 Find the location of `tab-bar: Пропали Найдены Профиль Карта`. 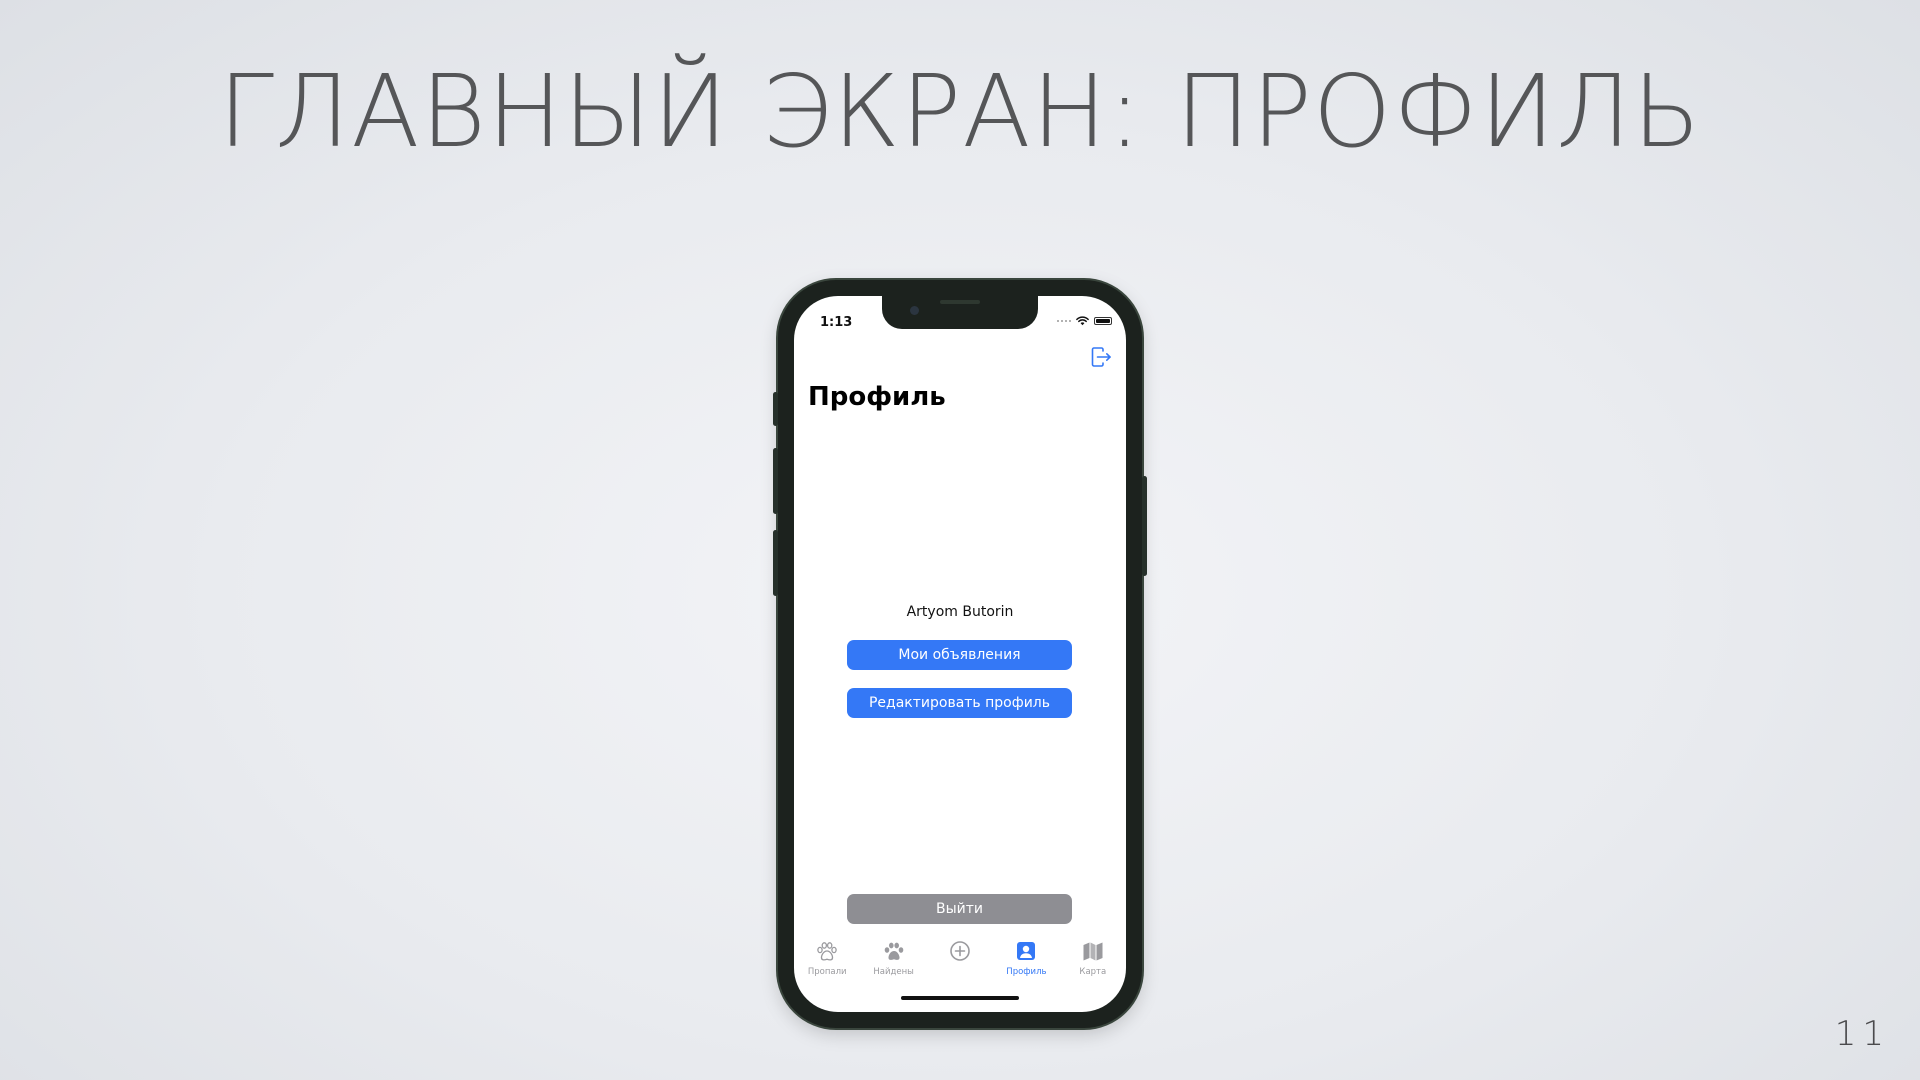

tab-bar: Пропали Найдены Профиль Карта is located at coordinates (960, 963).